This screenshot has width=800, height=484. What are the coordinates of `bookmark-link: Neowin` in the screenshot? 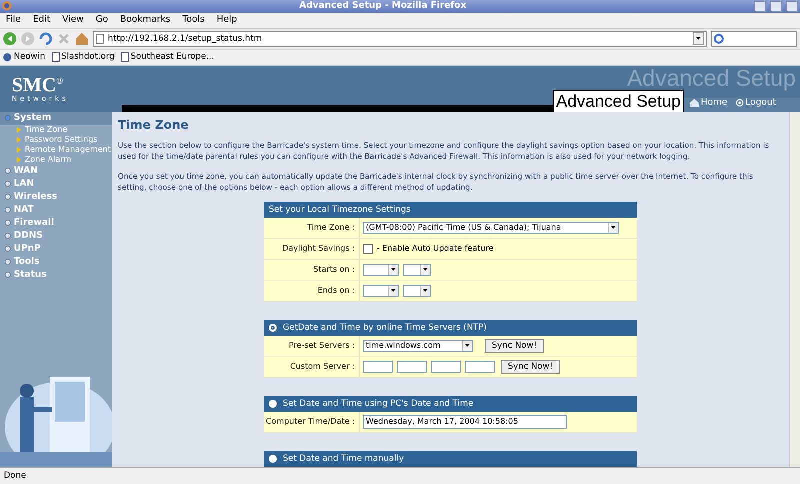 It's located at (24, 57).